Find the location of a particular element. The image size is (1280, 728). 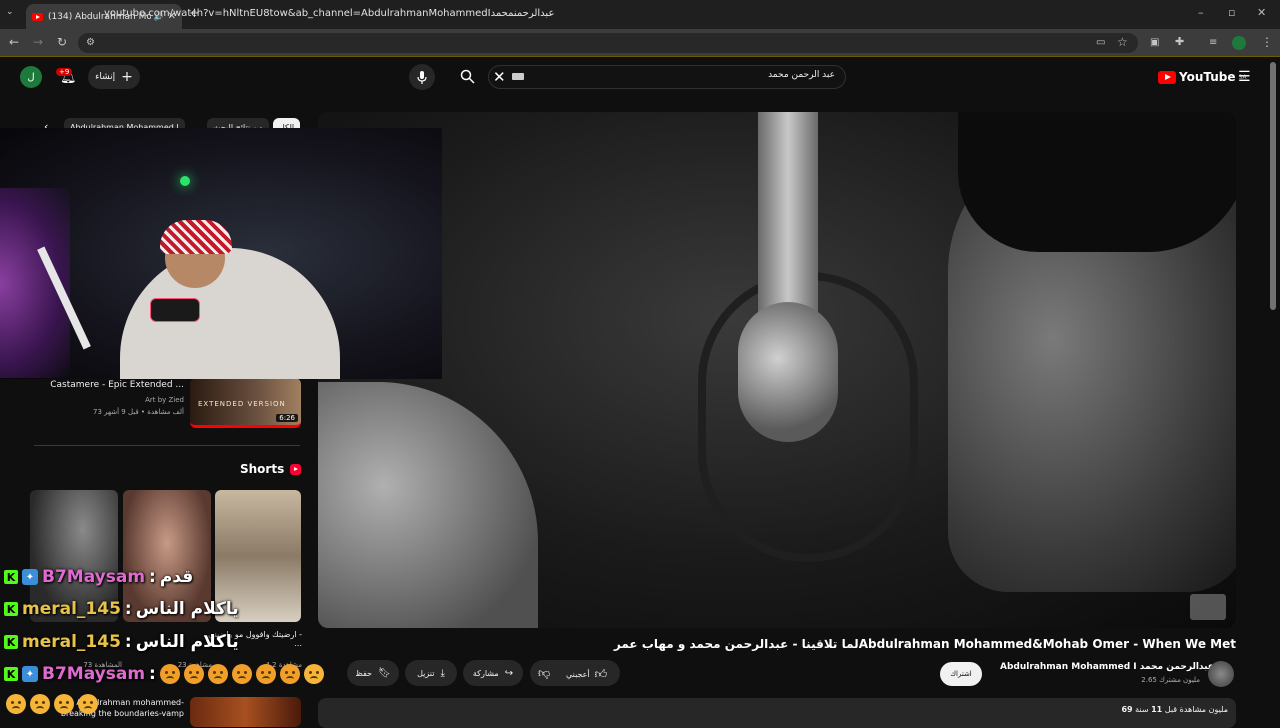

download-label: تنزيل is located at coordinates (426, 673).